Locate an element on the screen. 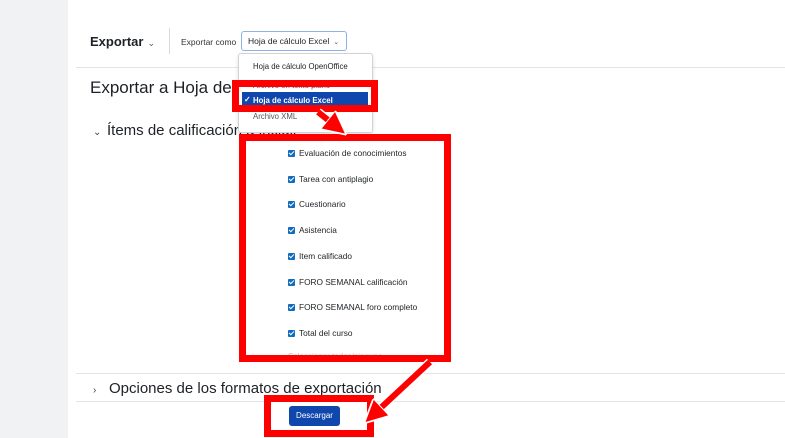 The height and width of the screenshot is (438, 785). dropdown-option-xml: Archivo XML is located at coordinates (305, 116).